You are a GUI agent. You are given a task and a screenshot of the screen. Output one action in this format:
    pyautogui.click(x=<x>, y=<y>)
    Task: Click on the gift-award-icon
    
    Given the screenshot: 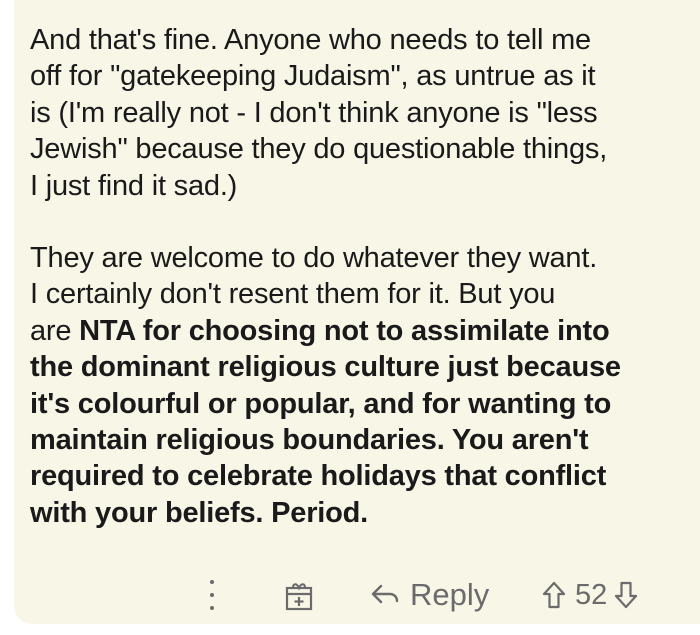 What is the action you would take?
    pyautogui.click(x=299, y=595)
    